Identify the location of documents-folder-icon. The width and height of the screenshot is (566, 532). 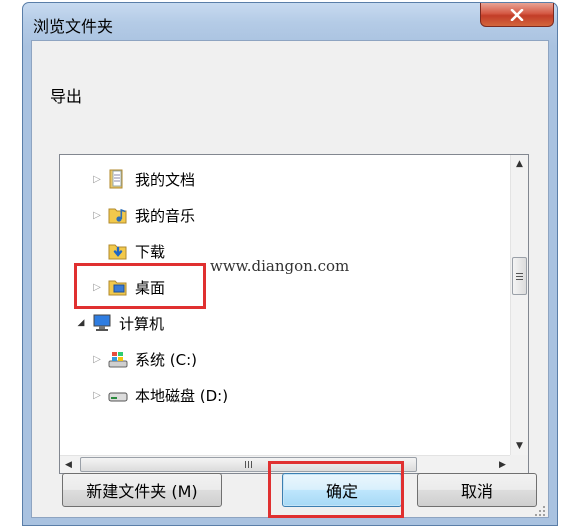
(118, 179).